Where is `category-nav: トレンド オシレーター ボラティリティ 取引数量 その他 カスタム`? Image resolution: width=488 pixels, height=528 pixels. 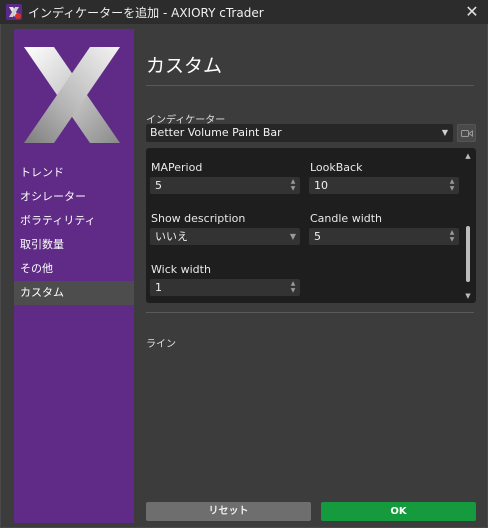
category-nav: トレンド オシレーター ボラティリティ 取引数量 その他 カスタム is located at coordinates (74, 233).